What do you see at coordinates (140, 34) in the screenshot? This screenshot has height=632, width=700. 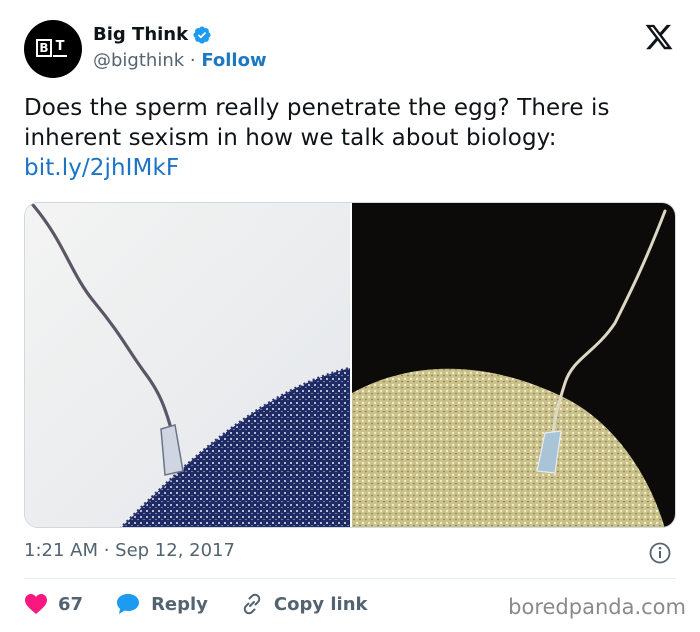 I see `display-name: Big Think` at bounding box center [140, 34].